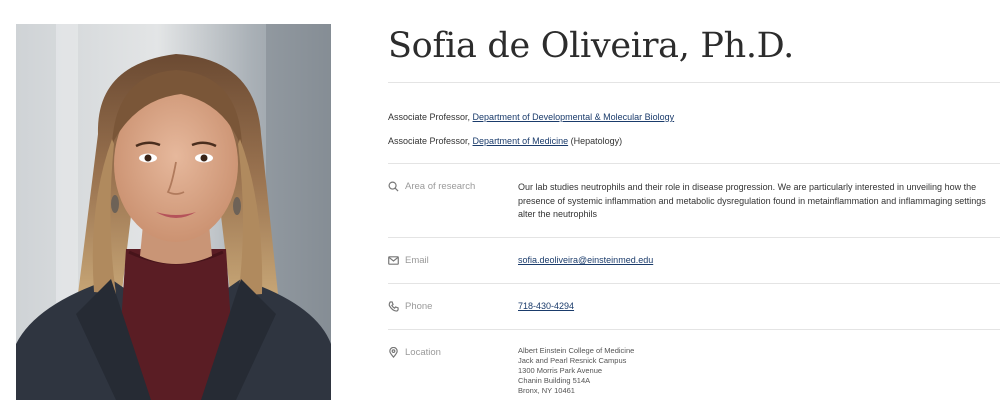 This screenshot has width=1000, height=402. What do you see at coordinates (576, 350) in the screenshot?
I see `address-line: Albert Einstein College of Medicine` at bounding box center [576, 350].